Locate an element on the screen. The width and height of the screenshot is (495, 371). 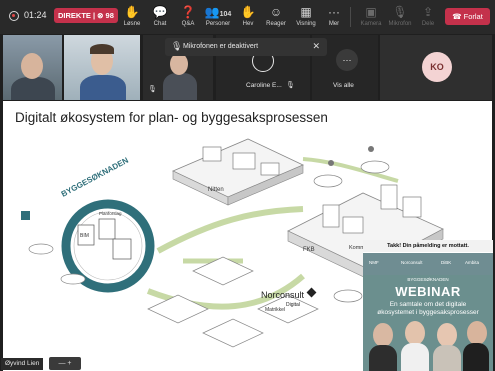
partner-logo: Ambita is located at coordinates (472, 262).